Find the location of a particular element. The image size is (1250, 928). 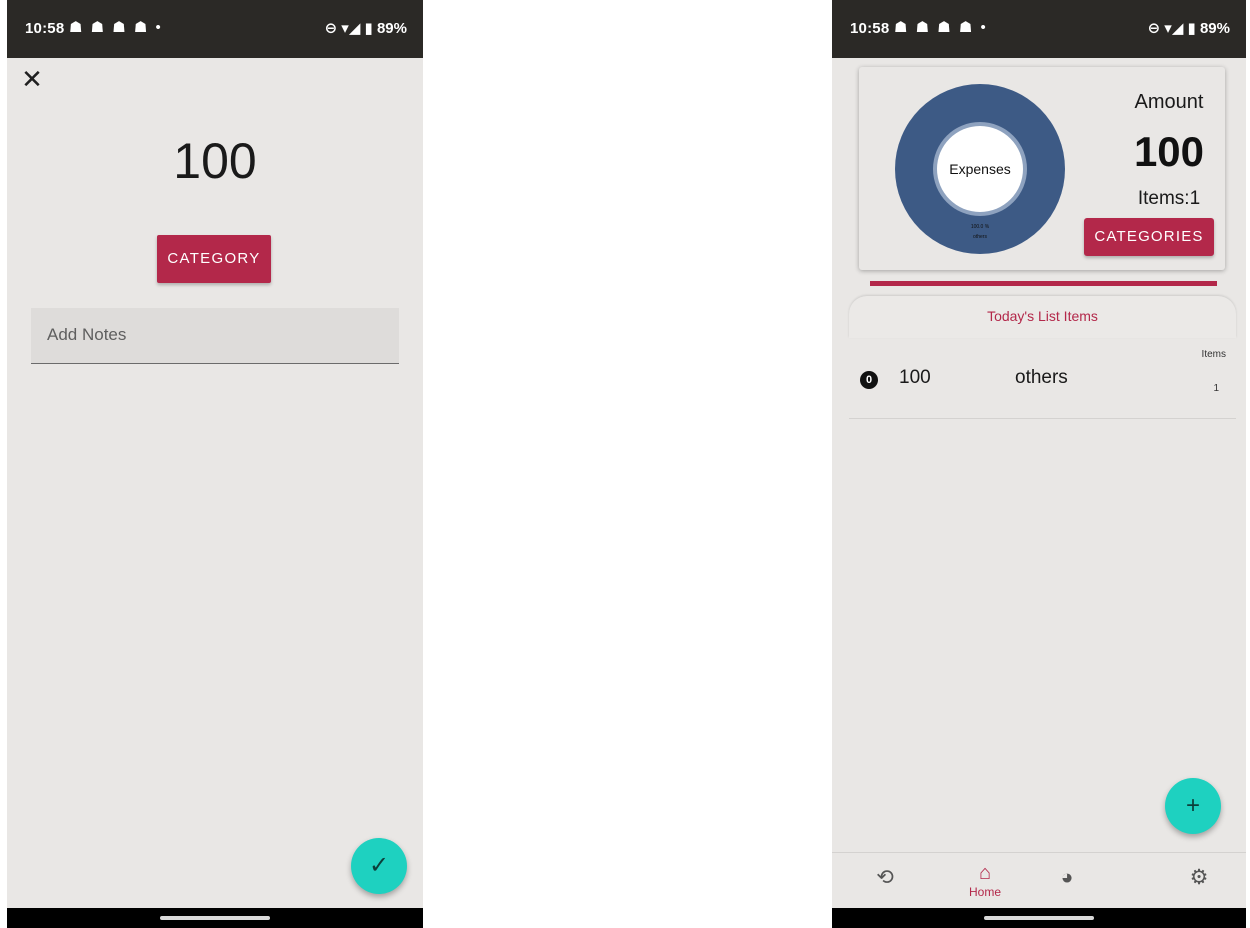

nav-home: ⌂ Home is located at coordinates (985, 881).